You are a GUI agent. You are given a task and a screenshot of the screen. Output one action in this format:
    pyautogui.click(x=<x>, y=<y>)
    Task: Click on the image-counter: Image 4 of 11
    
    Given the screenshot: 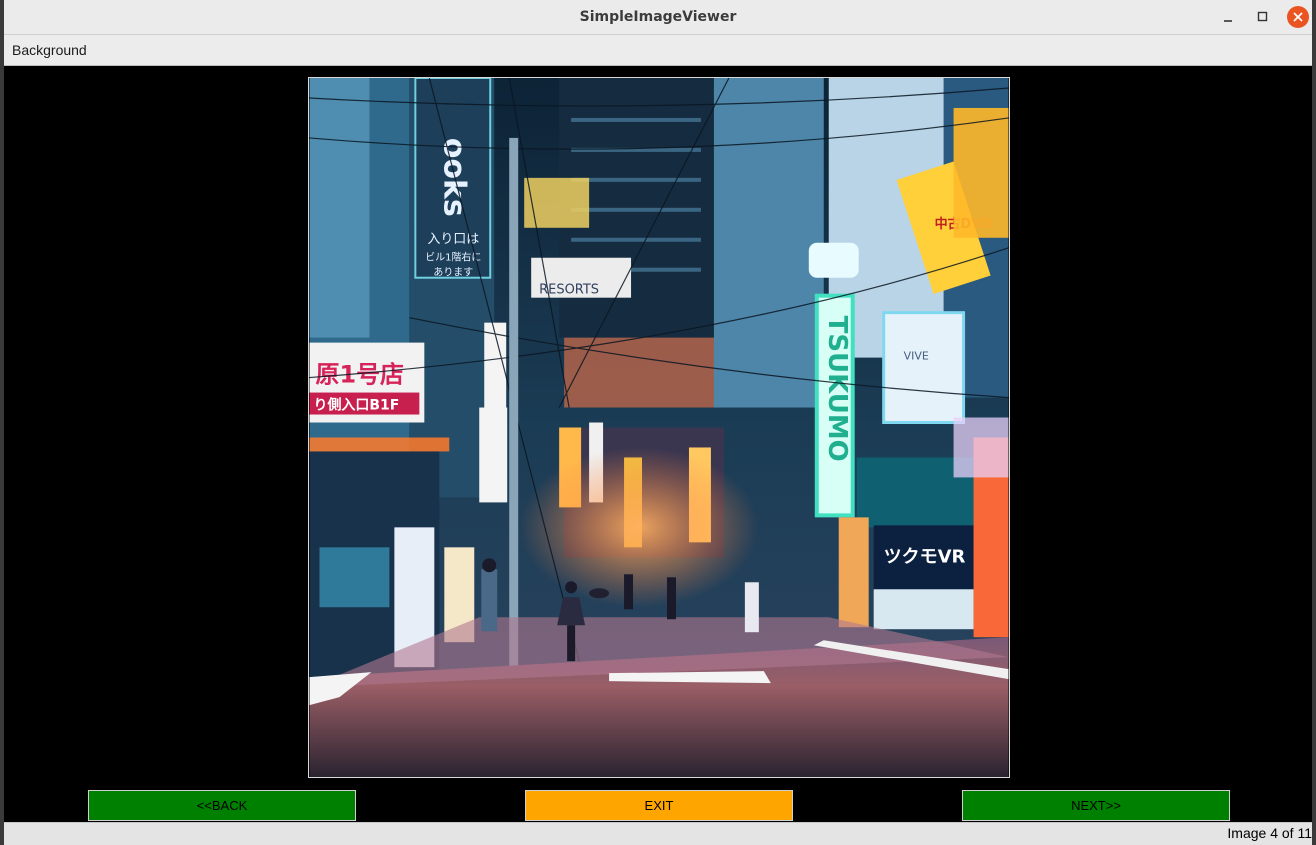 What is the action you would take?
    pyautogui.click(x=1269, y=833)
    